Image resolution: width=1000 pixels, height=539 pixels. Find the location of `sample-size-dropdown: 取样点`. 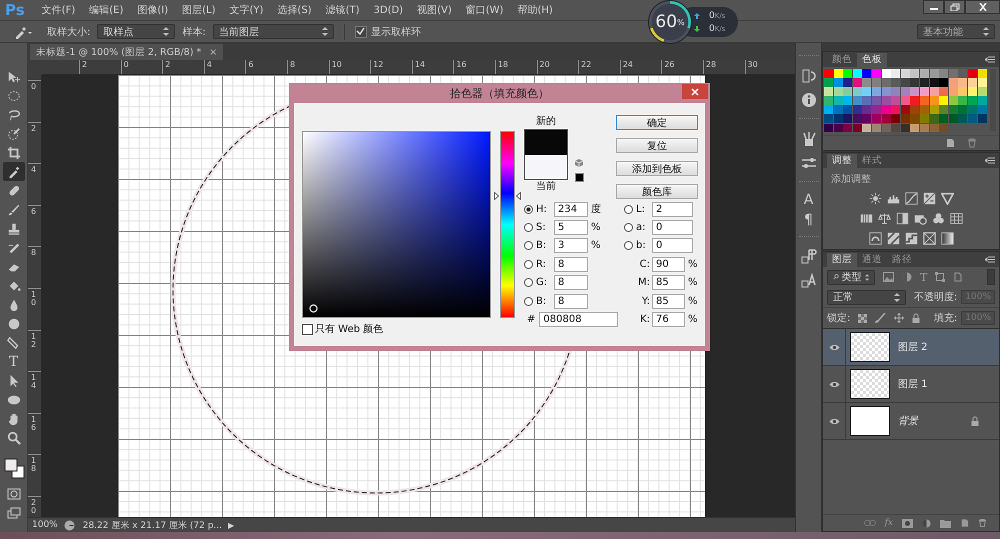

sample-size-dropdown: 取样点 is located at coordinates (136, 31).